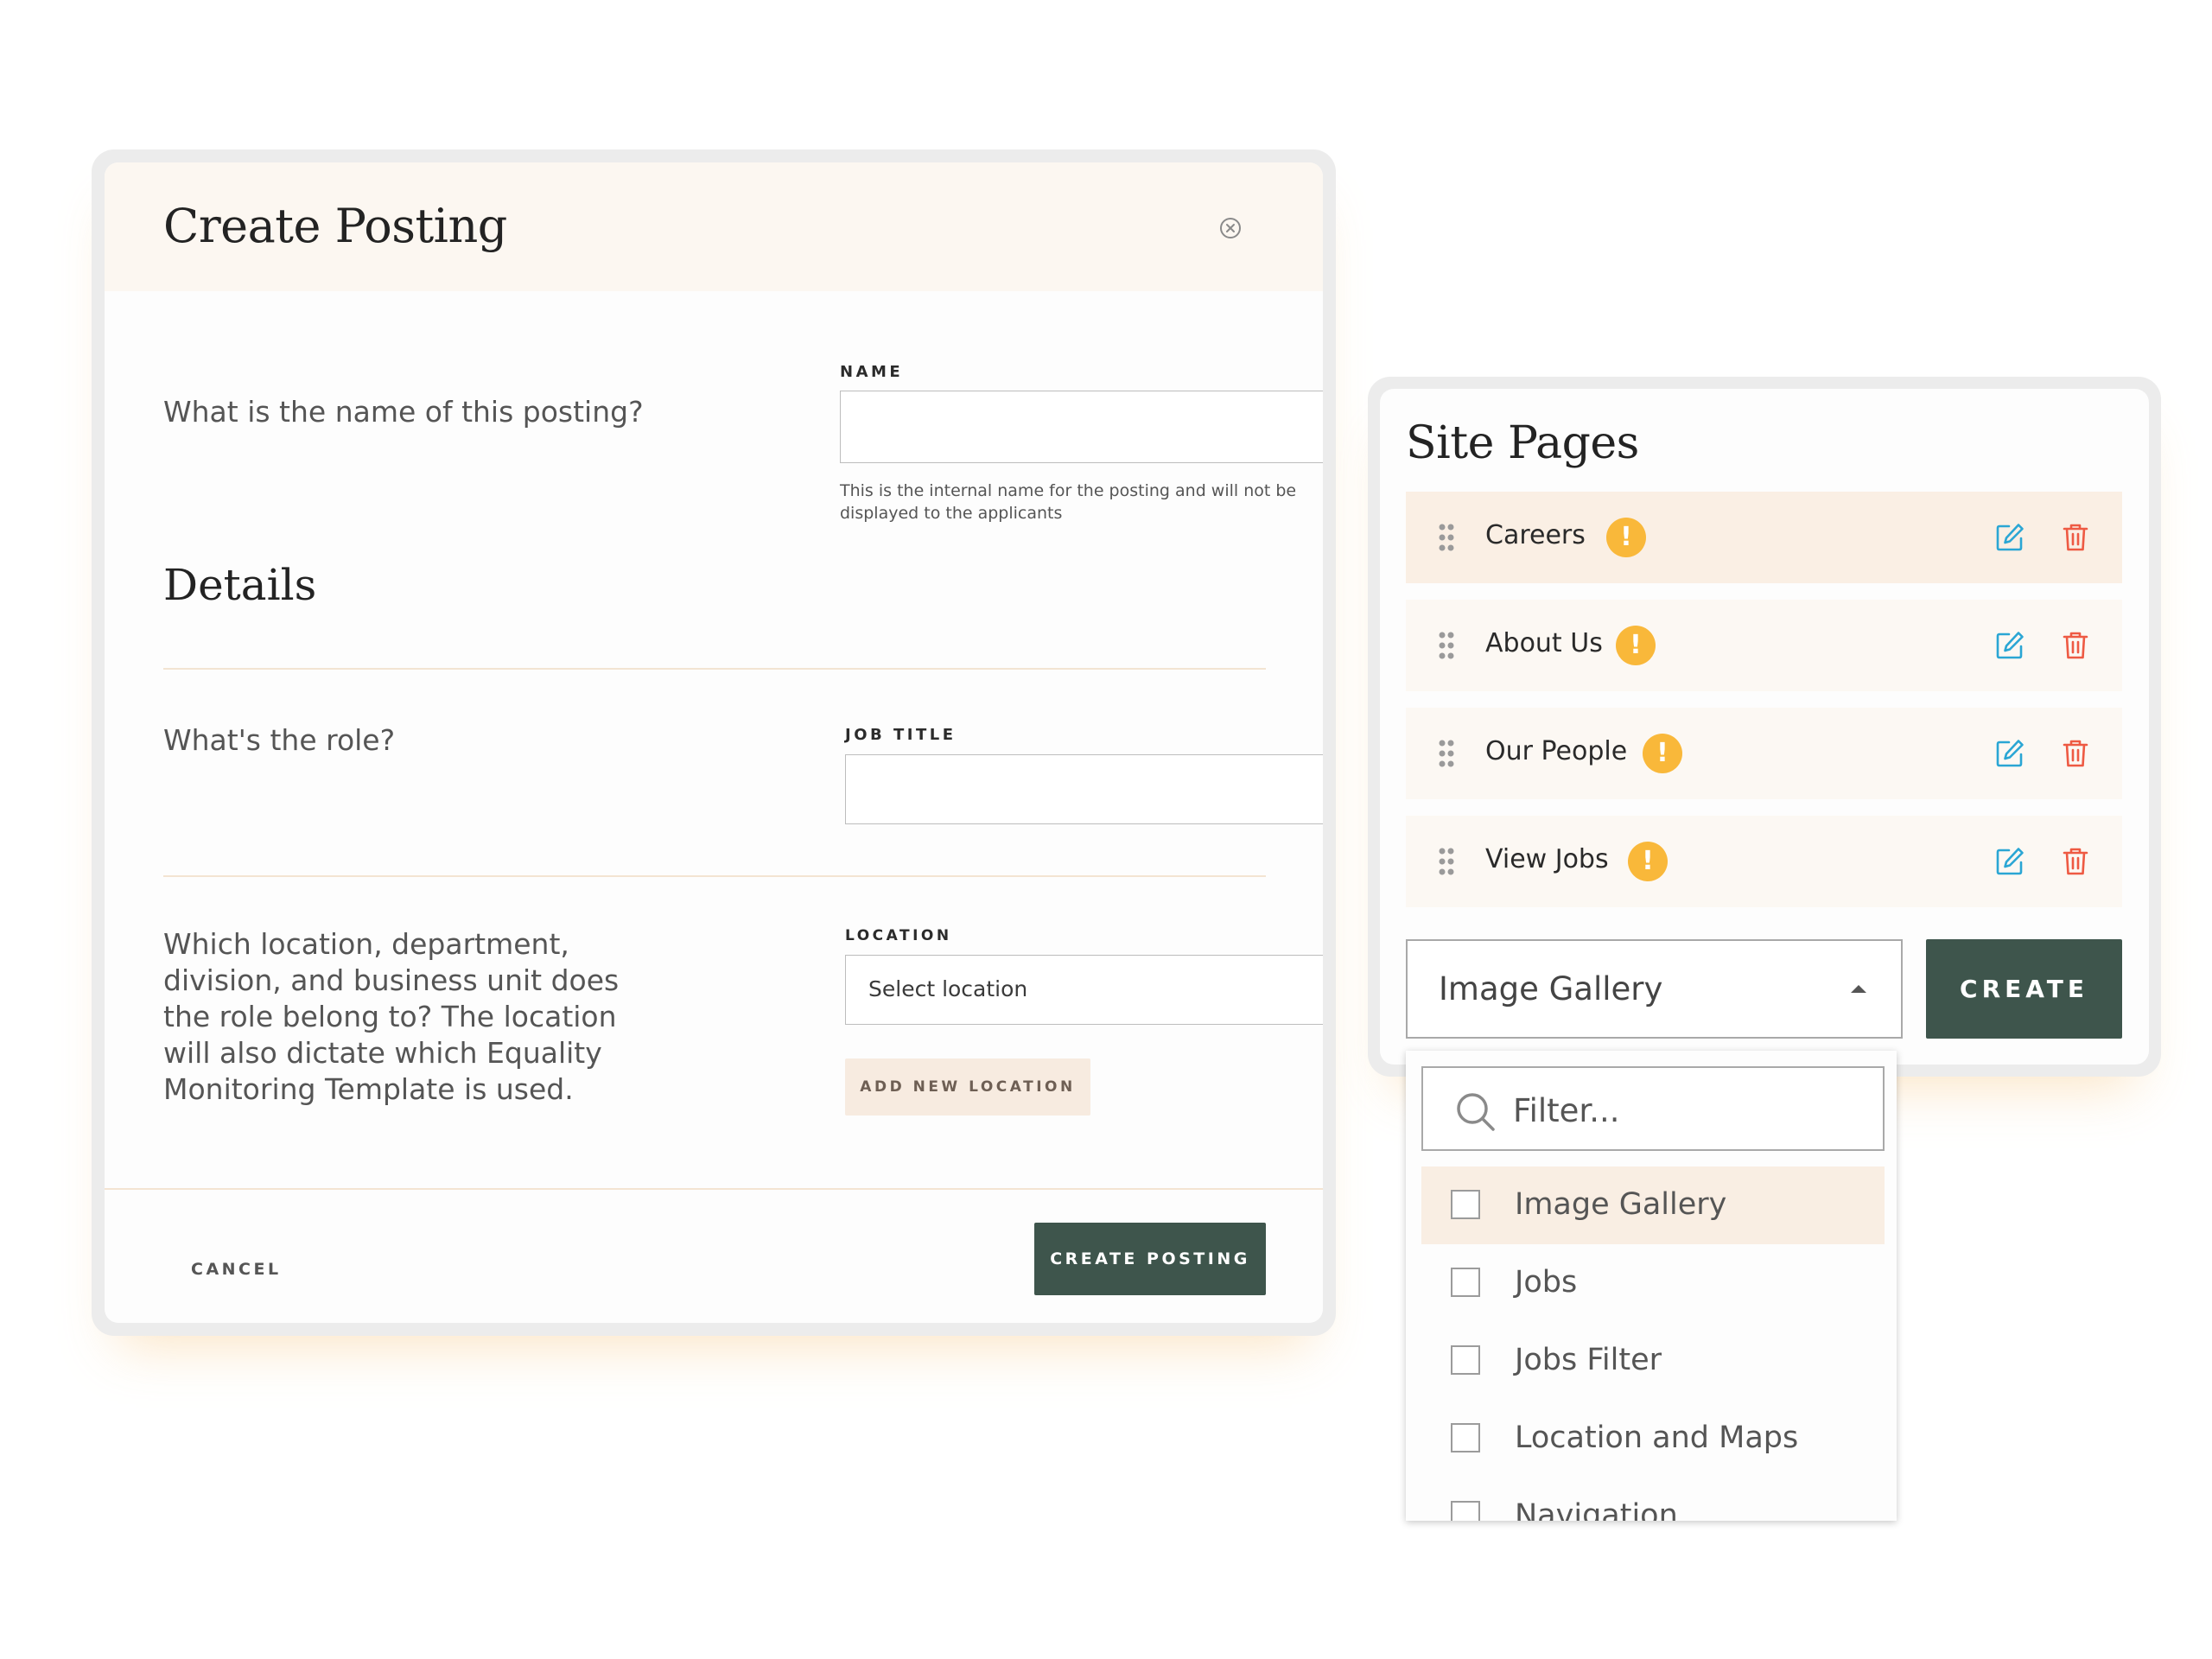 The image size is (2212, 1659). What do you see at coordinates (1556, 751) in the screenshot?
I see `page-name: Our People` at bounding box center [1556, 751].